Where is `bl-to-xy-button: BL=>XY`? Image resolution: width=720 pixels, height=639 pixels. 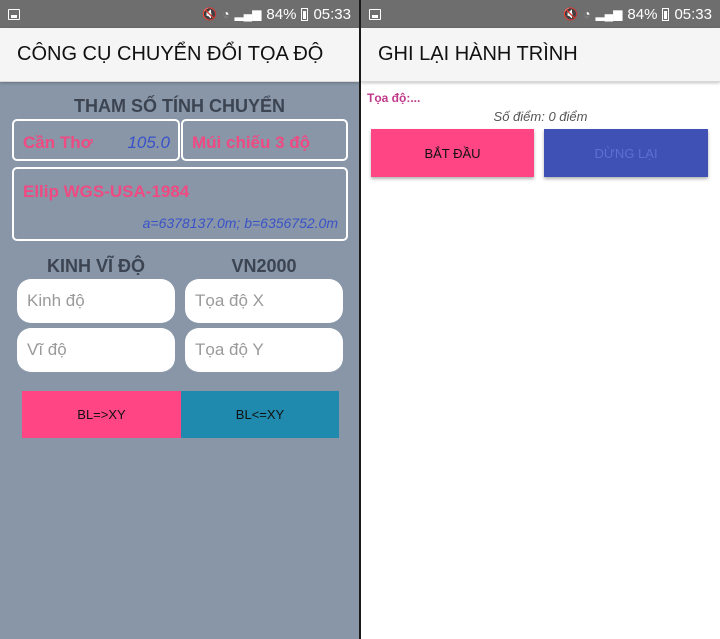 bl-to-xy-button: BL=>XY is located at coordinates (101, 414).